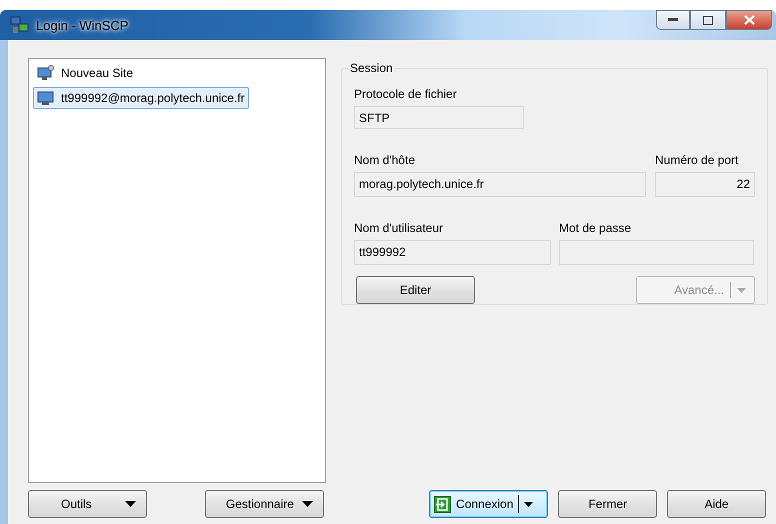 The image size is (776, 524). I want to click on host-field: morag.polytech.unice.fr, so click(500, 184).